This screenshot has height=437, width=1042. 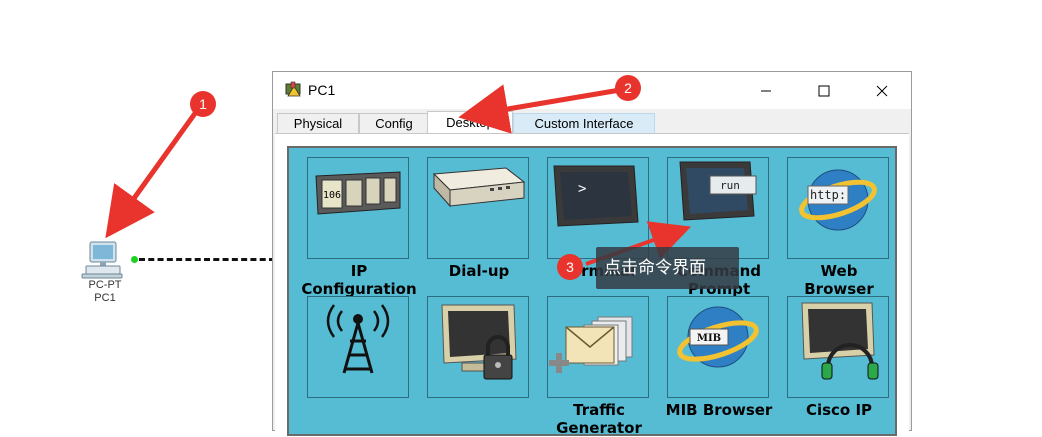 I want to click on instruction-tooltip: 点击命令界面, so click(x=667, y=268).